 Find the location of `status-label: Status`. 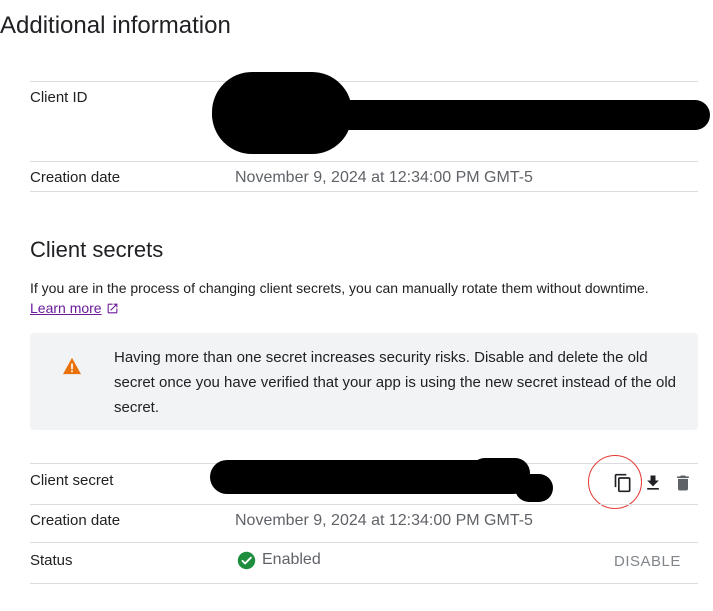

status-label: Status is located at coordinates (51, 560).